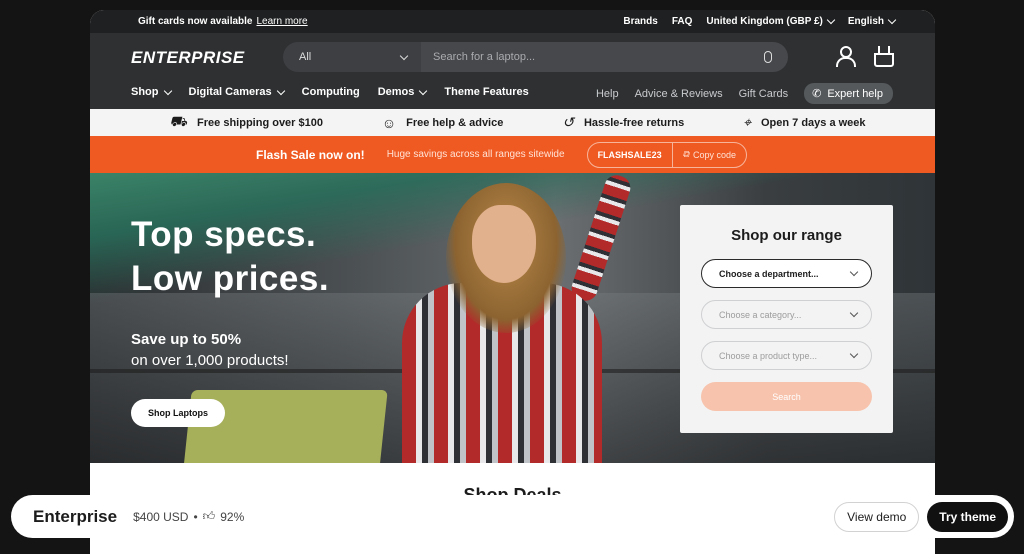 This screenshot has width=1024, height=554. I want to click on theme-name: Enterprise, so click(75, 516).